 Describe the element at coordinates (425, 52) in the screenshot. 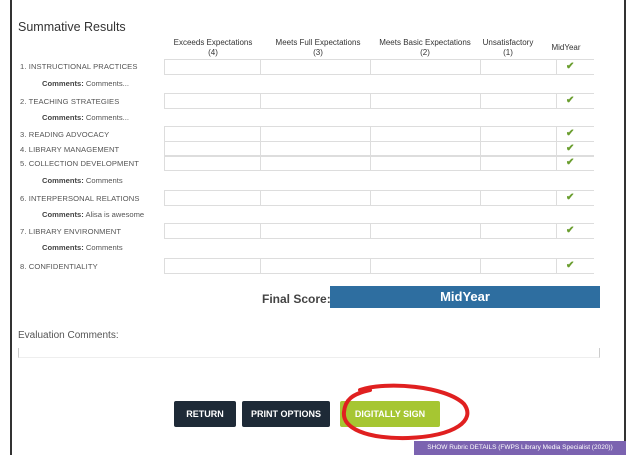

I see `column-basic-score: (2)` at that location.